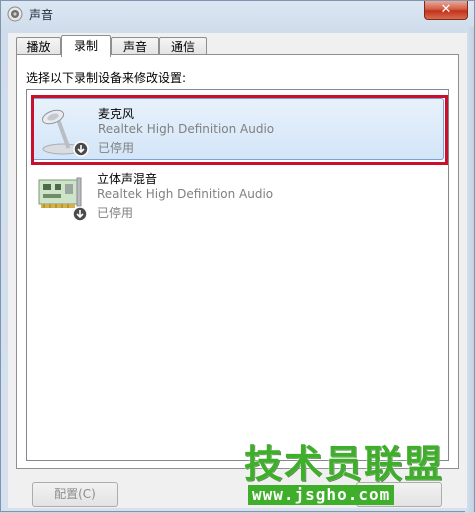 This screenshot has width=475, height=513. I want to click on title-bar: 声音 ✕, so click(237, 14).